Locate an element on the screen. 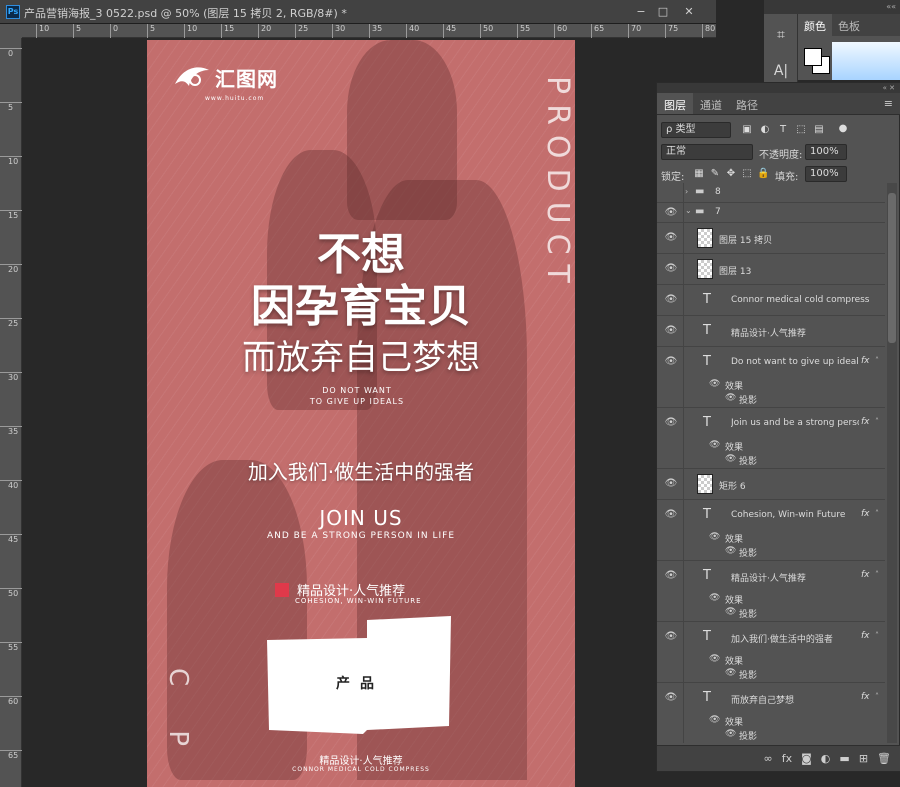 This screenshot has height=787, width=900. type-icon: A| is located at coordinates (781, 71).